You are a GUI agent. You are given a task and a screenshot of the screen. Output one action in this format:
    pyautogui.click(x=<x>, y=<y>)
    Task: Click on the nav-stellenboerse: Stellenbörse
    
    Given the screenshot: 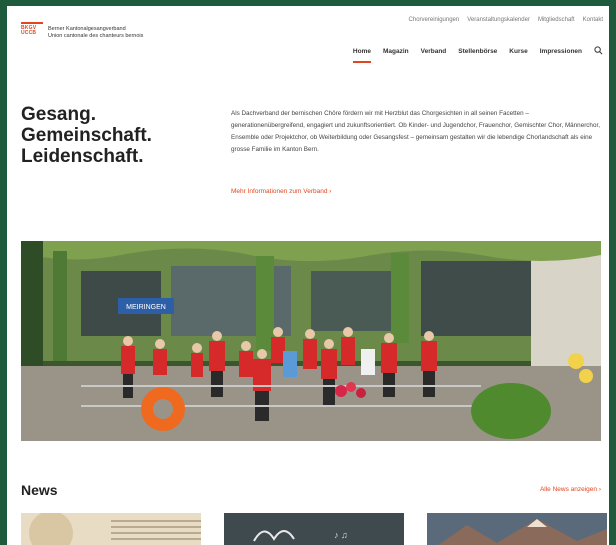 What is the action you would take?
    pyautogui.click(x=477, y=51)
    